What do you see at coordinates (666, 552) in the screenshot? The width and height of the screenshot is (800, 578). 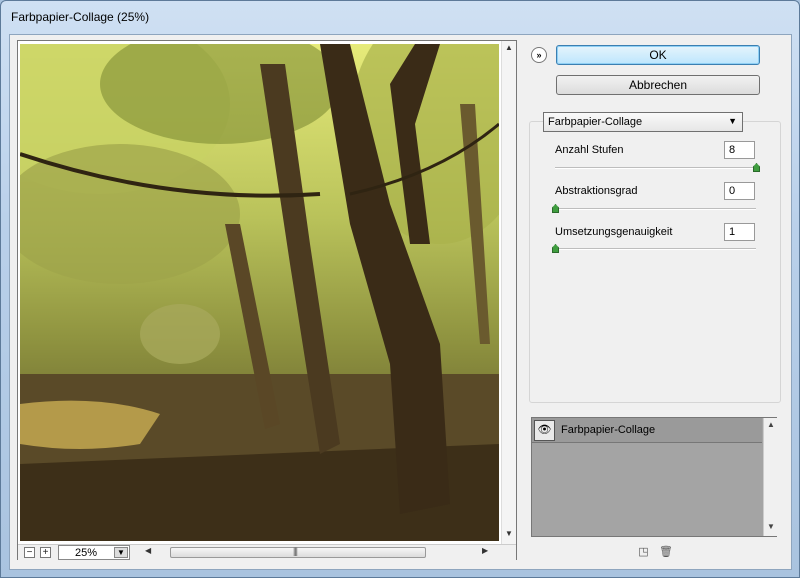 I see `trash-icon: 🗑` at bounding box center [666, 552].